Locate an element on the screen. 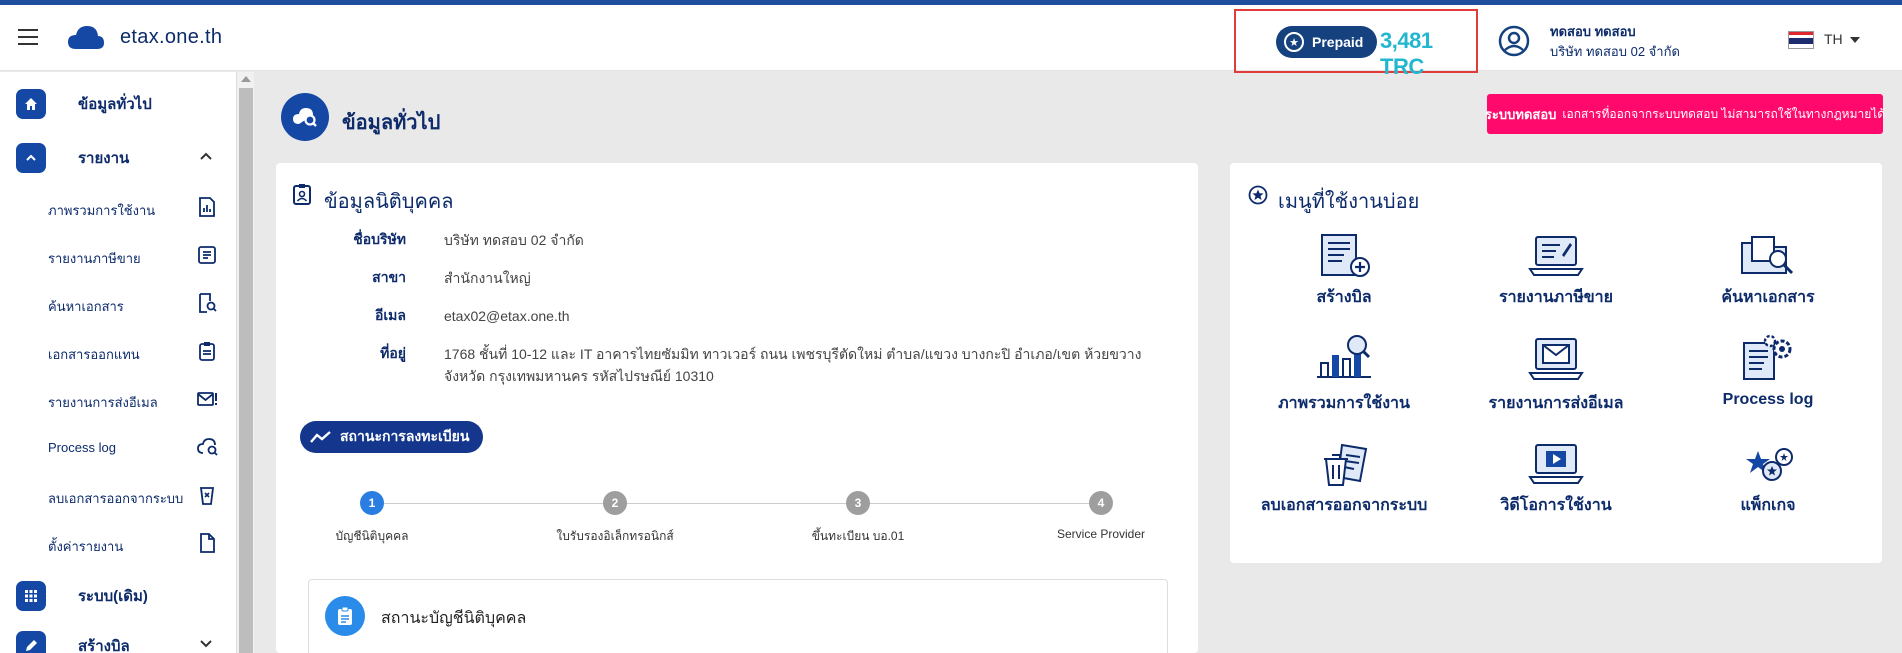 The width and height of the screenshot is (1902, 653). company-email-value: etax02@etax.one.th is located at coordinates (507, 316).